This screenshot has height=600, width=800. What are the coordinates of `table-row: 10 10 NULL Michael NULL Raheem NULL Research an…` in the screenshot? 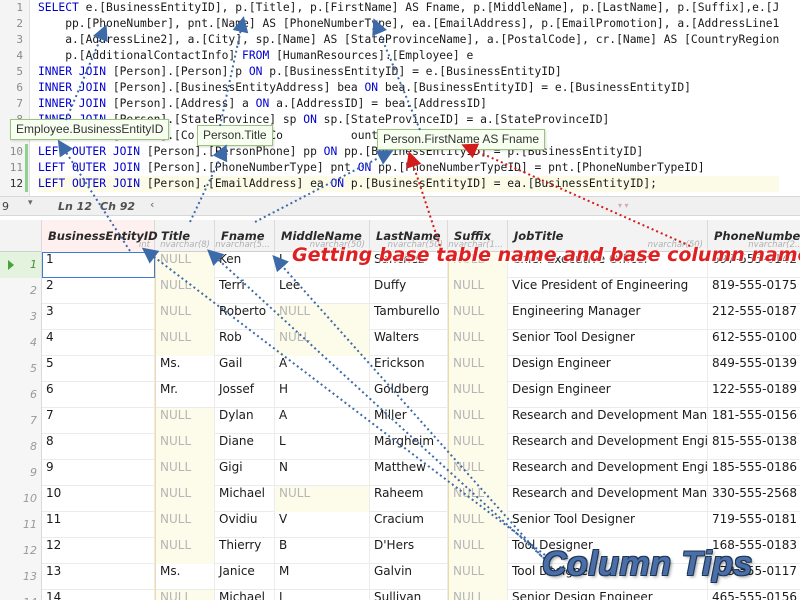 It's located at (400, 499).